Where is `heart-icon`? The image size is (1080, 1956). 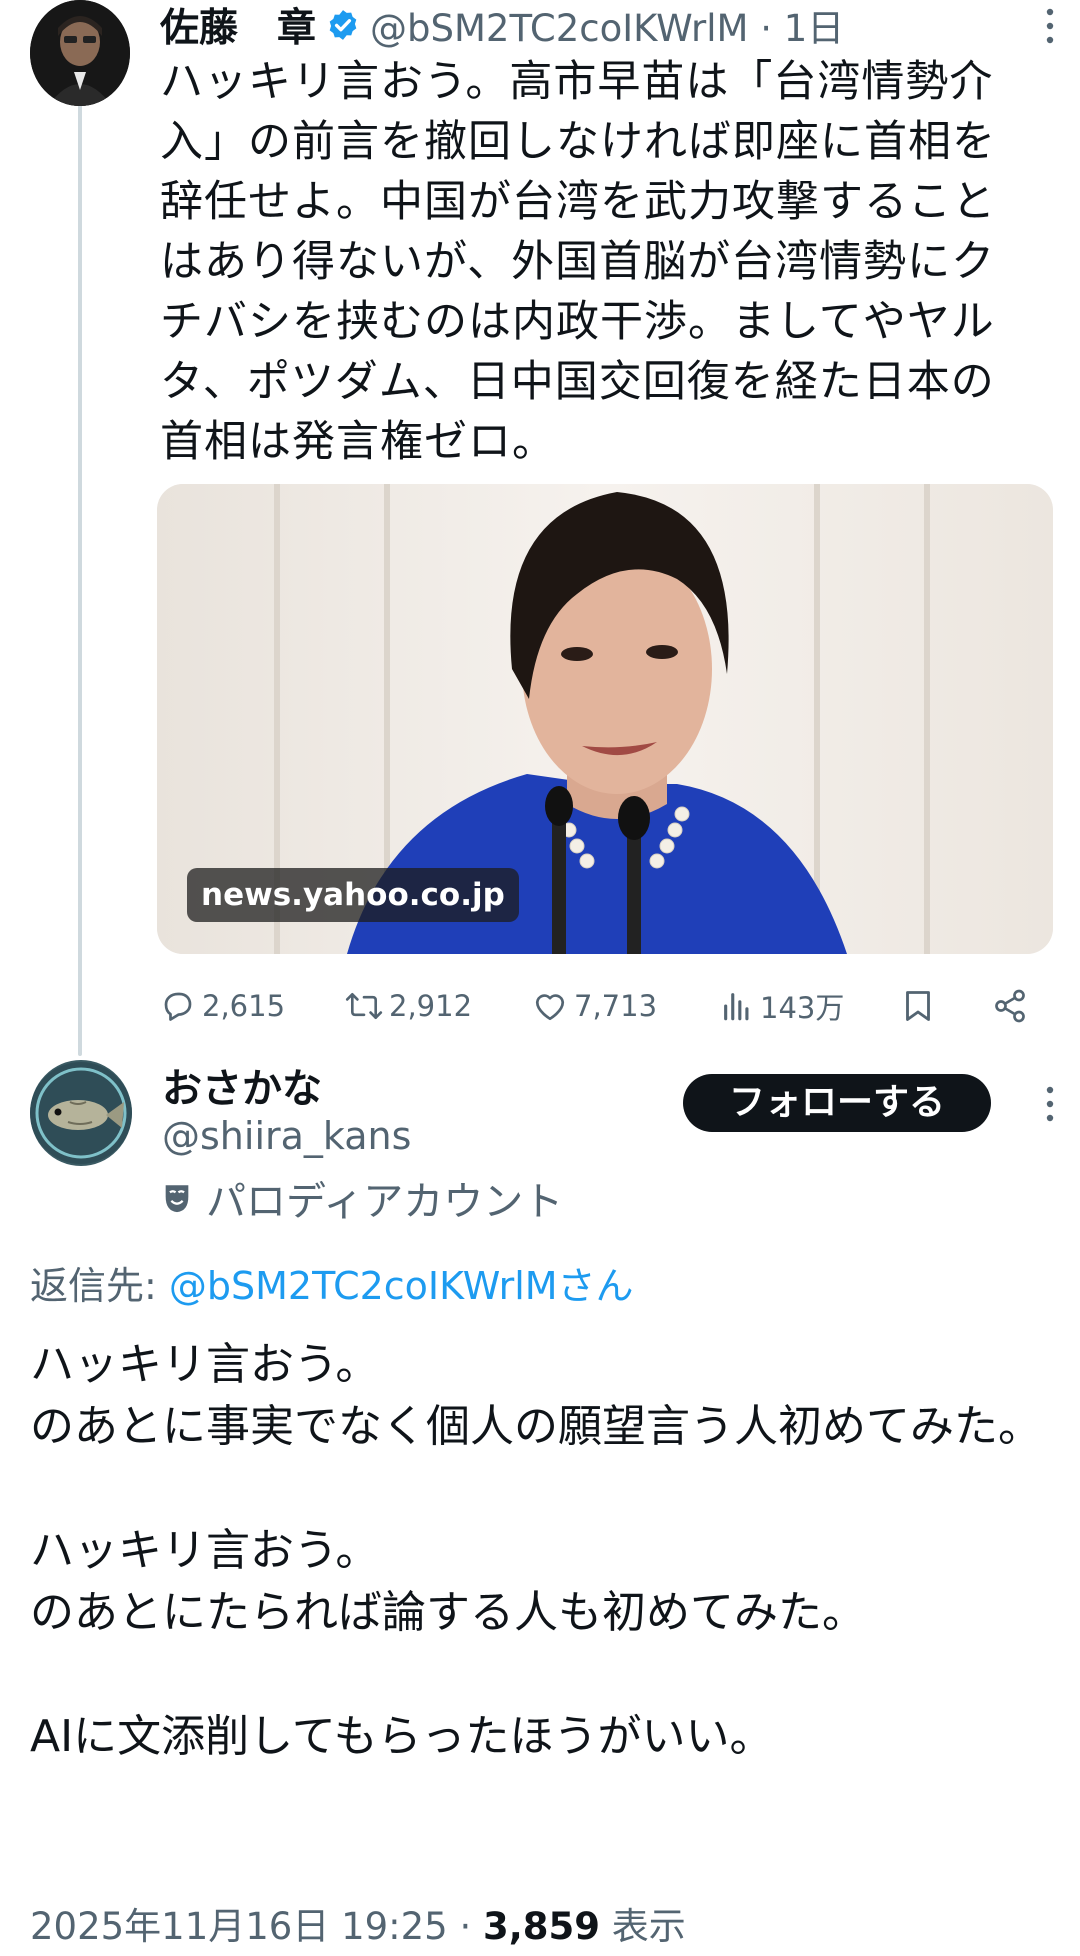
heart-icon is located at coordinates (550, 1007).